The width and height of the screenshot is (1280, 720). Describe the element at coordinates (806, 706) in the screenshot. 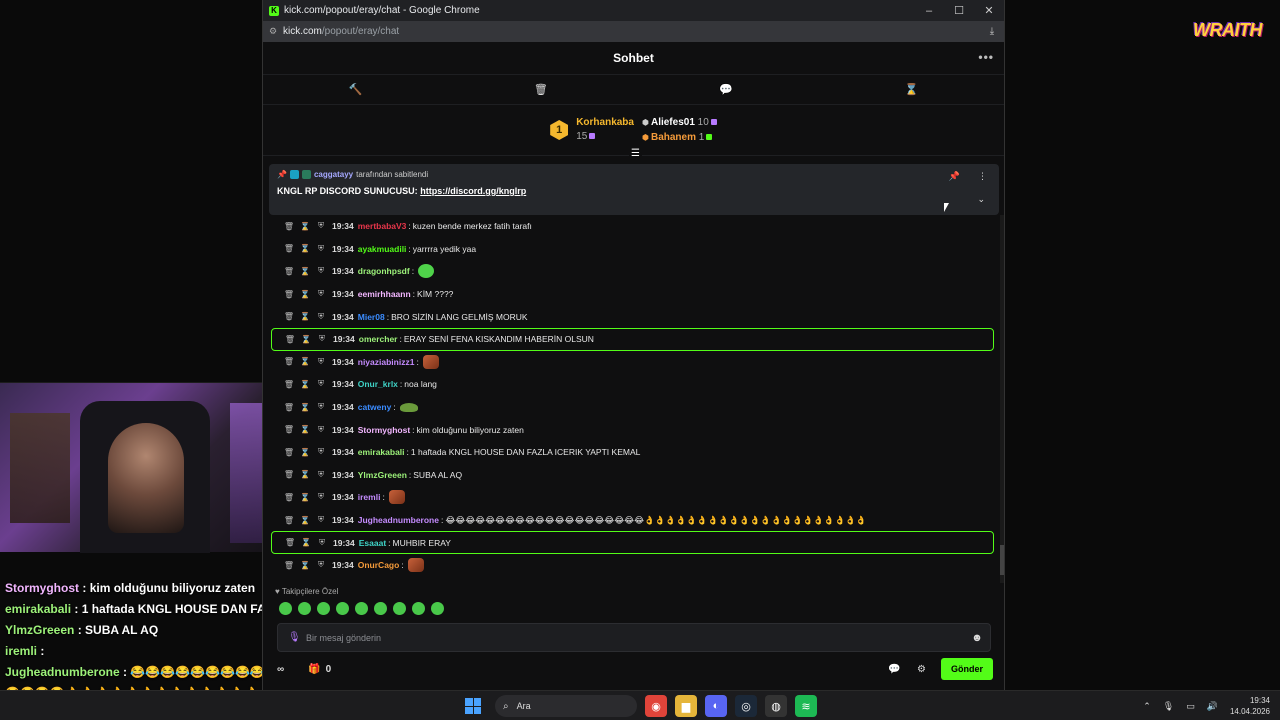

I see `spotify-icon: ≋` at that location.